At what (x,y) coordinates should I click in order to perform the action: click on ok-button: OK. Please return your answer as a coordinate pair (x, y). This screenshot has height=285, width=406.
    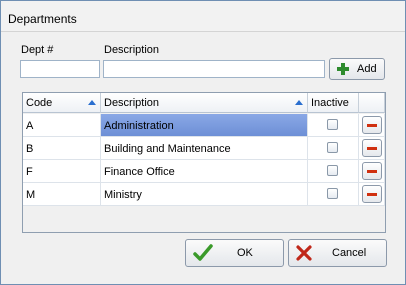
    Looking at the image, I should click on (234, 253).